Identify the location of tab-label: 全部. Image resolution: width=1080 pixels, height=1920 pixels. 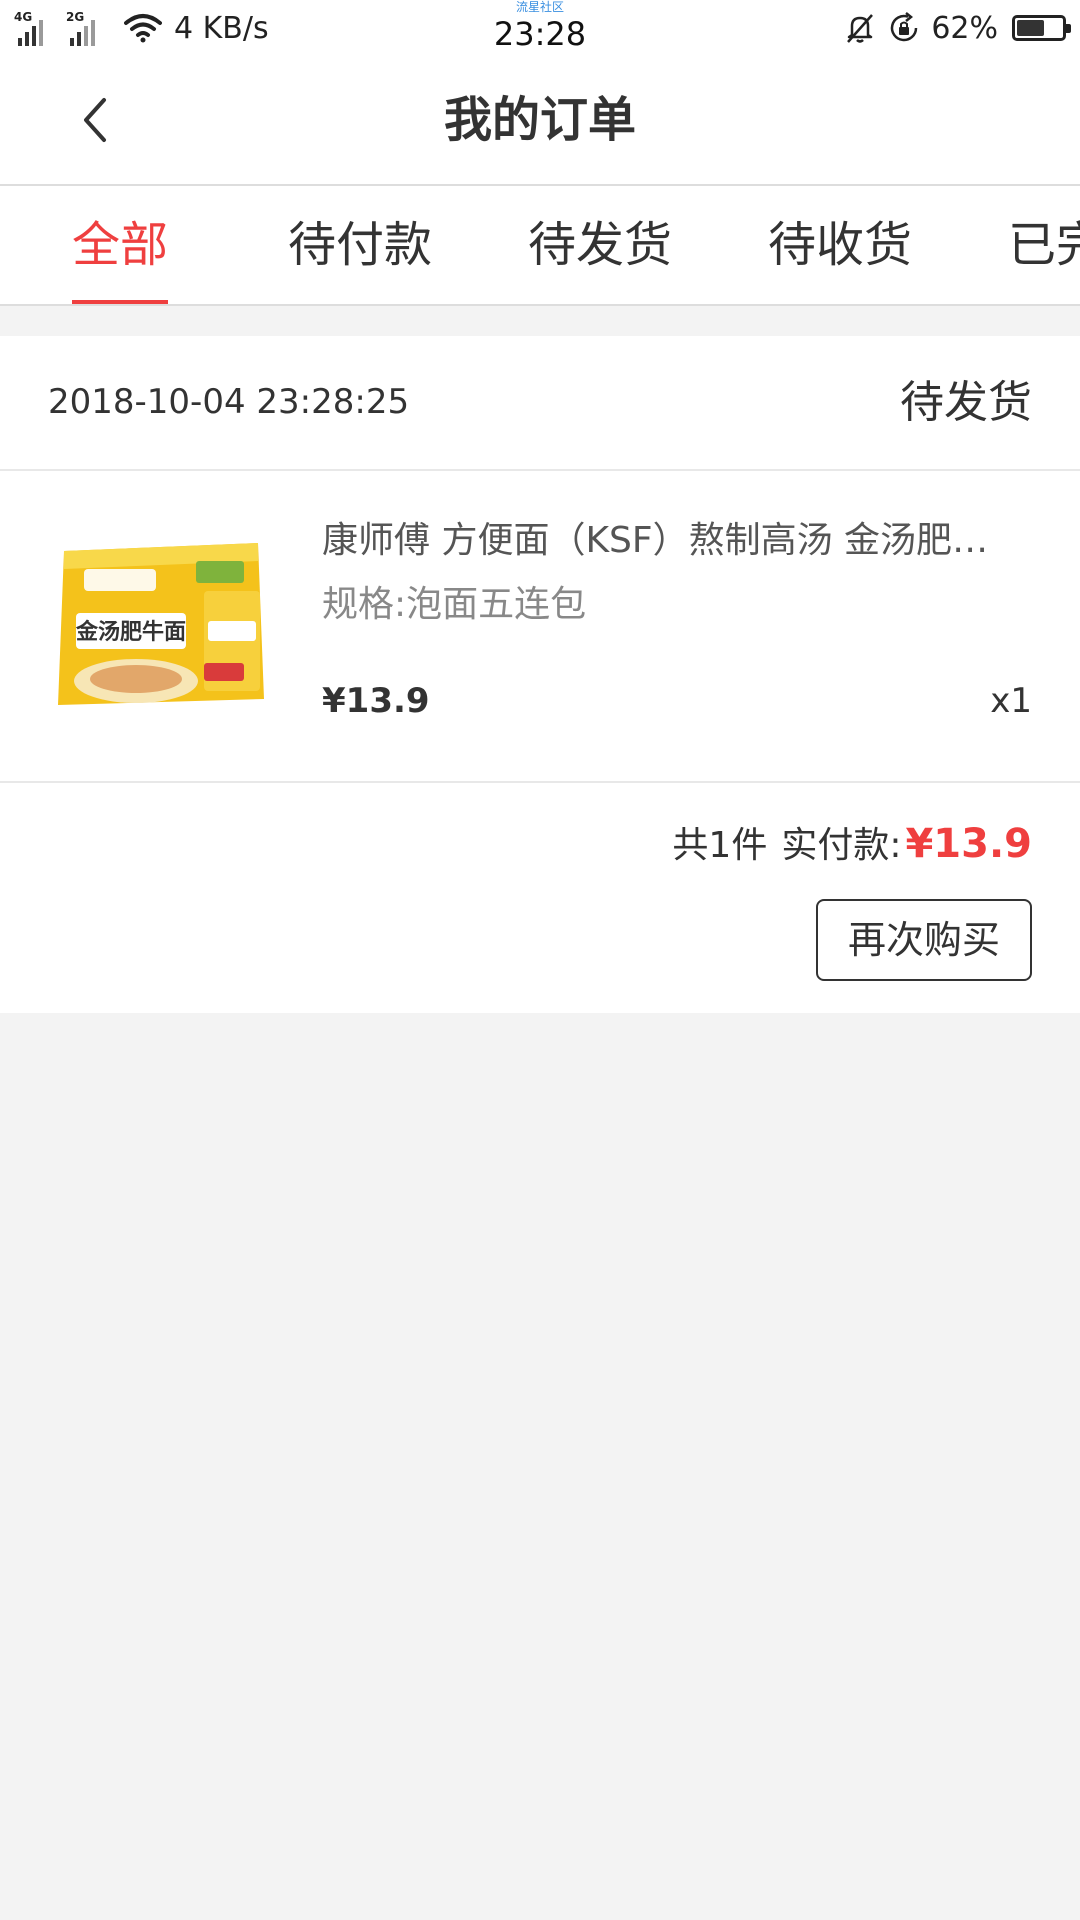
(120, 245).